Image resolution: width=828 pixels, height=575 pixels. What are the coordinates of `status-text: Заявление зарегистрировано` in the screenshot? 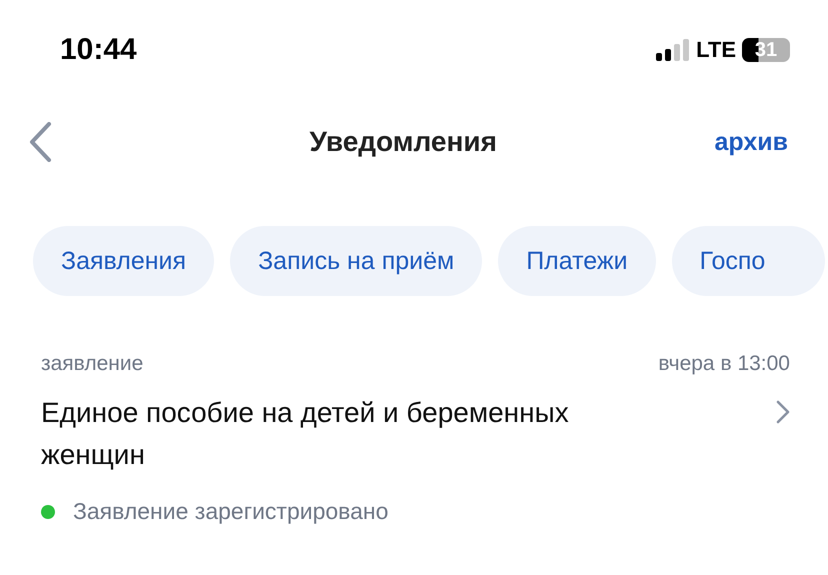 It's located at (230, 511).